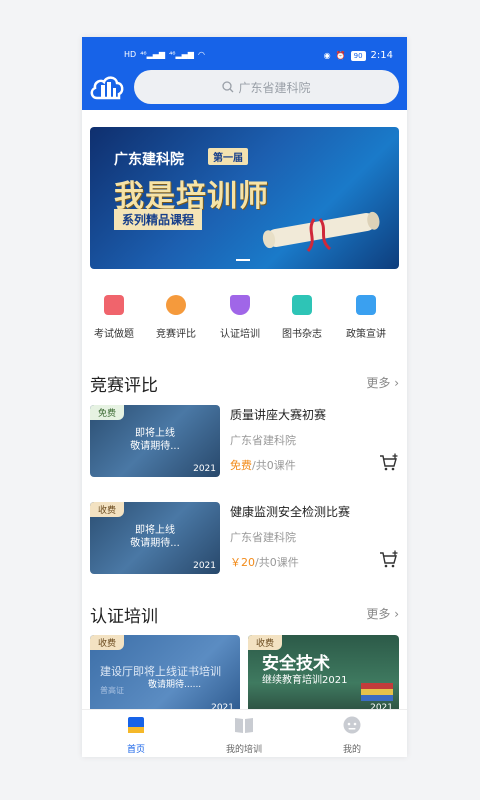  What do you see at coordinates (302, 305) in the screenshot?
I see `book-icon` at bounding box center [302, 305].